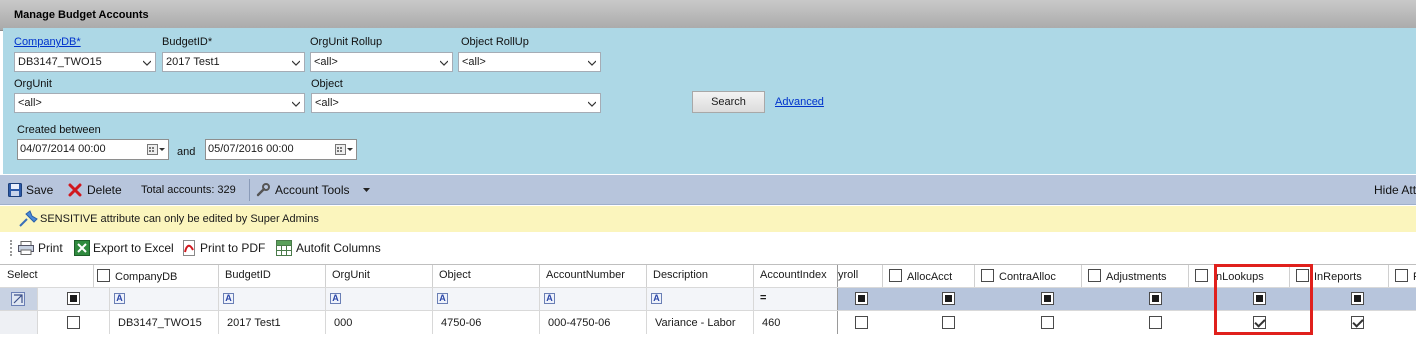 This screenshot has width=1416, height=341. Describe the element at coordinates (187, 42) in the screenshot. I see `budget-id-label: BudgetID*` at that location.